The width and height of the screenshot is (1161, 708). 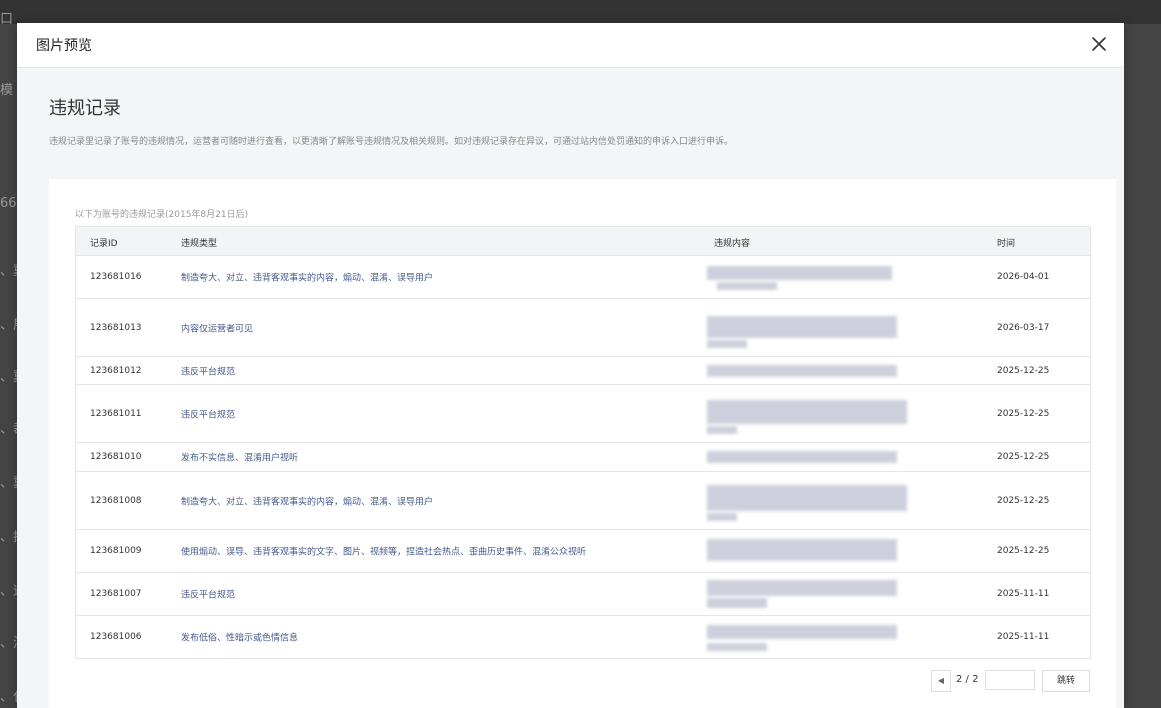 What do you see at coordinates (7, 19) in the screenshot?
I see `background-text: 口` at bounding box center [7, 19].